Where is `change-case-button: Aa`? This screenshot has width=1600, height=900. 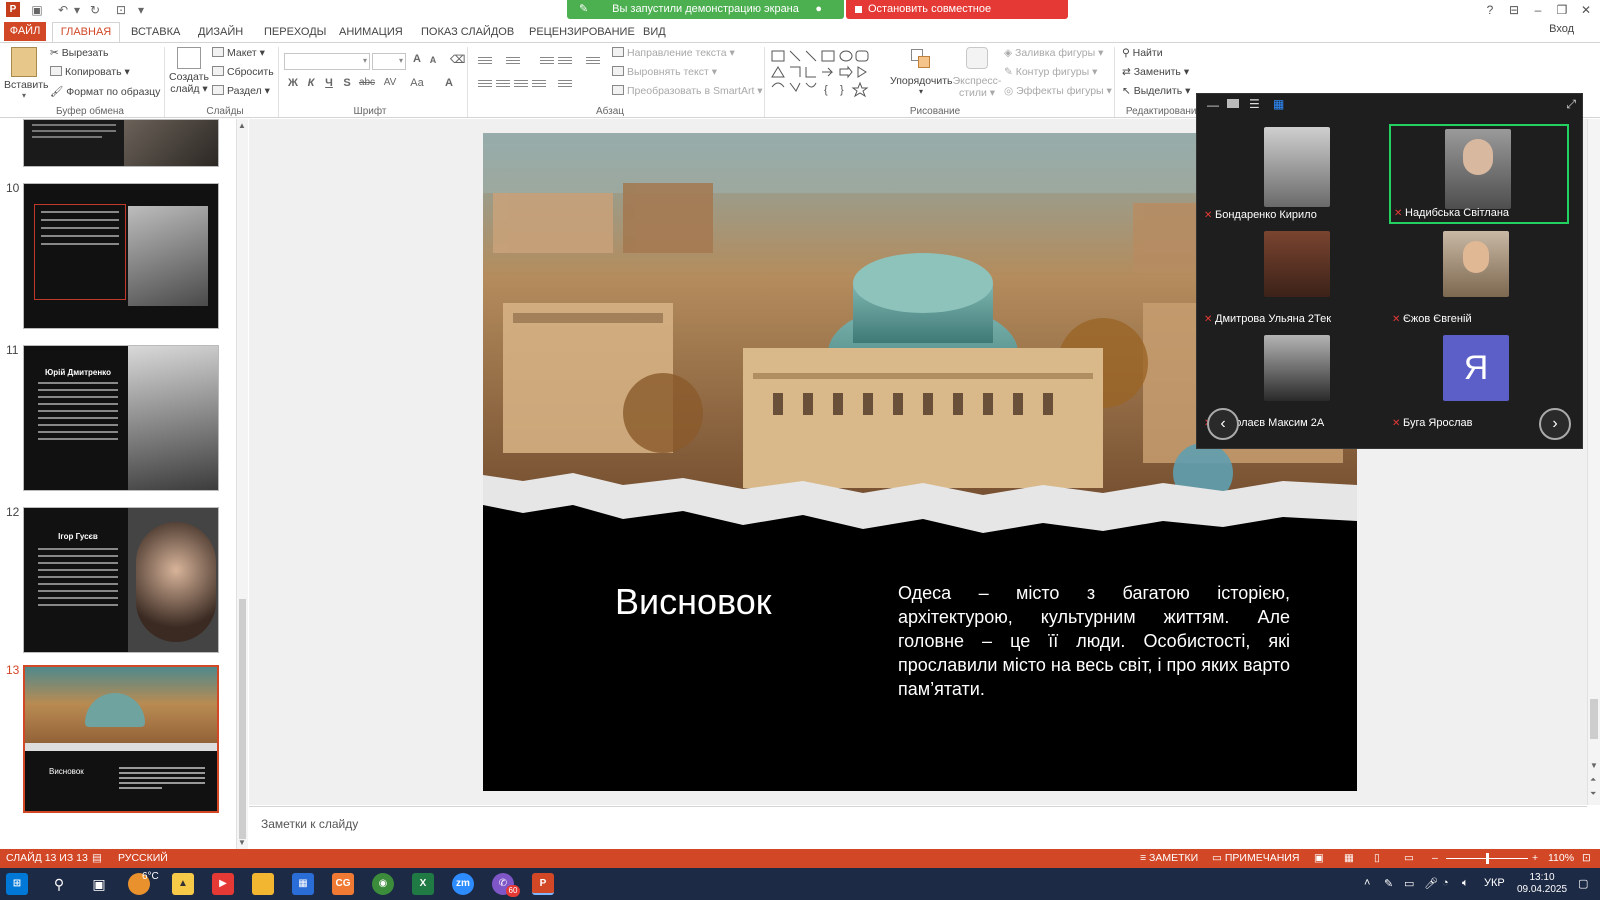
change-case-button: Aa is located at coordinates (417, 83).